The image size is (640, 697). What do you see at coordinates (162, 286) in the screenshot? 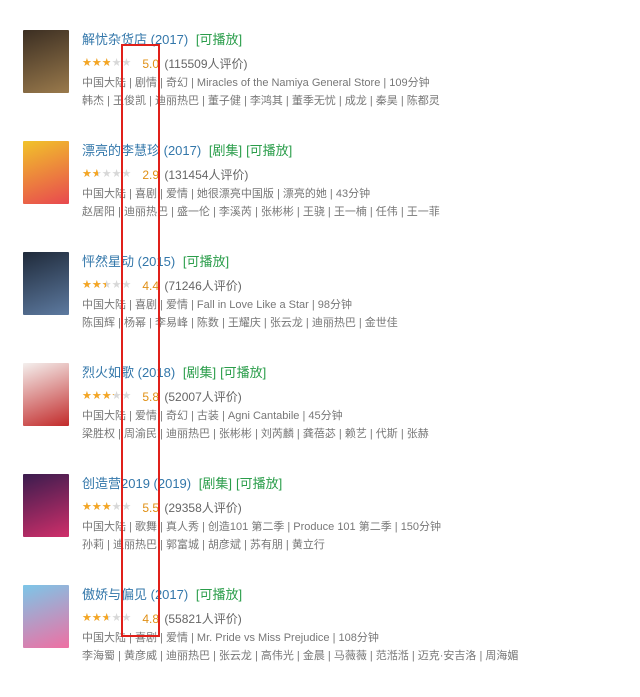
I see `rating-row: ★★★★★ ★★★★★ 4.4 (71246人评价)` at bounding box center [162, 286].